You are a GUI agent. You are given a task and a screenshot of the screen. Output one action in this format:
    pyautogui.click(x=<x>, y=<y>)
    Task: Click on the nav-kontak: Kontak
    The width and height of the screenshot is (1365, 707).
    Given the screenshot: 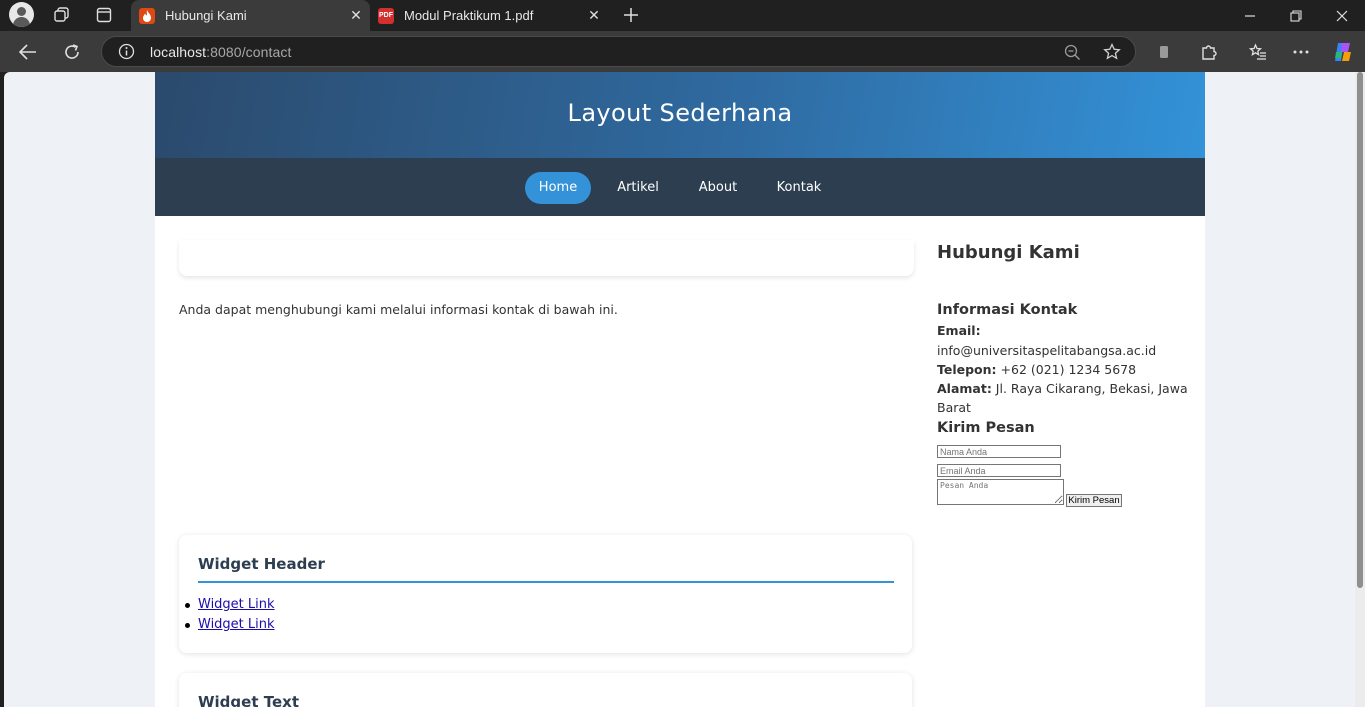 What is the action you would take?
    pyautogui.click(x=799, y=188)
    